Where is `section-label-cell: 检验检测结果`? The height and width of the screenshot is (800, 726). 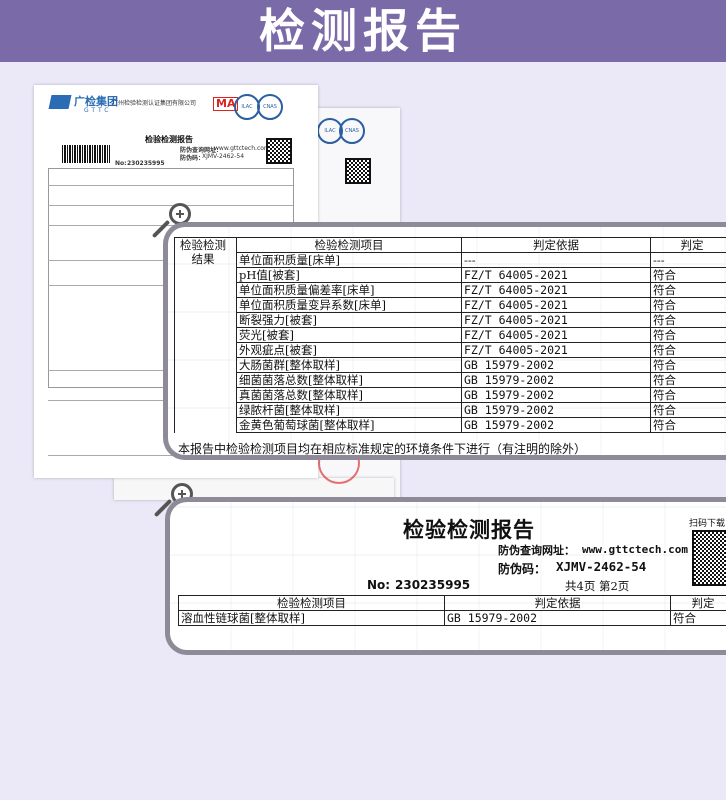 section-label-cell: 检验检测结果 is located at coordinates (205, 335).